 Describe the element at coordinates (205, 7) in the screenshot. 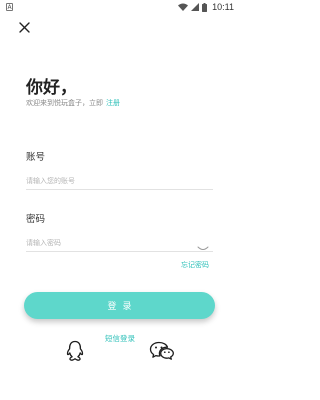

I see `battery-icon` at that location.